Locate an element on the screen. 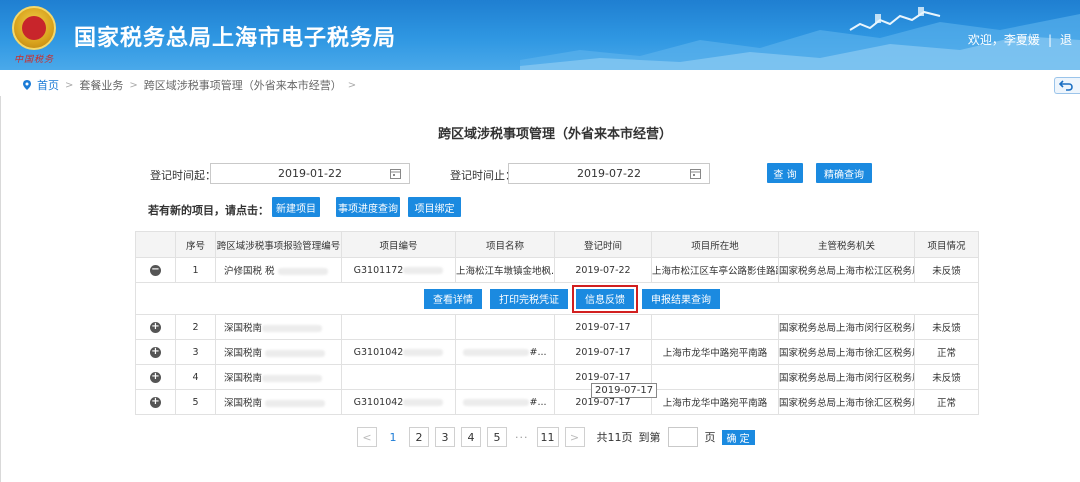 The height and width of the screenshot is (482, 1080). page-unit-label: 页 is located at coordinates (710, 437).